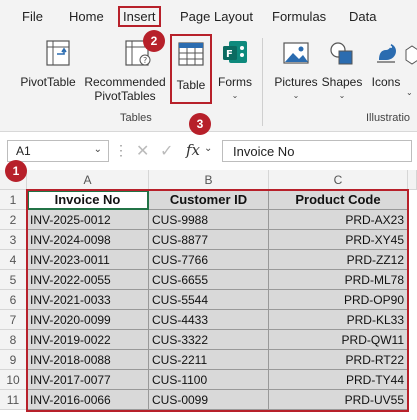 This screenshot has height=420, width=417. Describe the element at coordinates (13, 280) in the screenshot. I see `row-header-5: 5` at that location.